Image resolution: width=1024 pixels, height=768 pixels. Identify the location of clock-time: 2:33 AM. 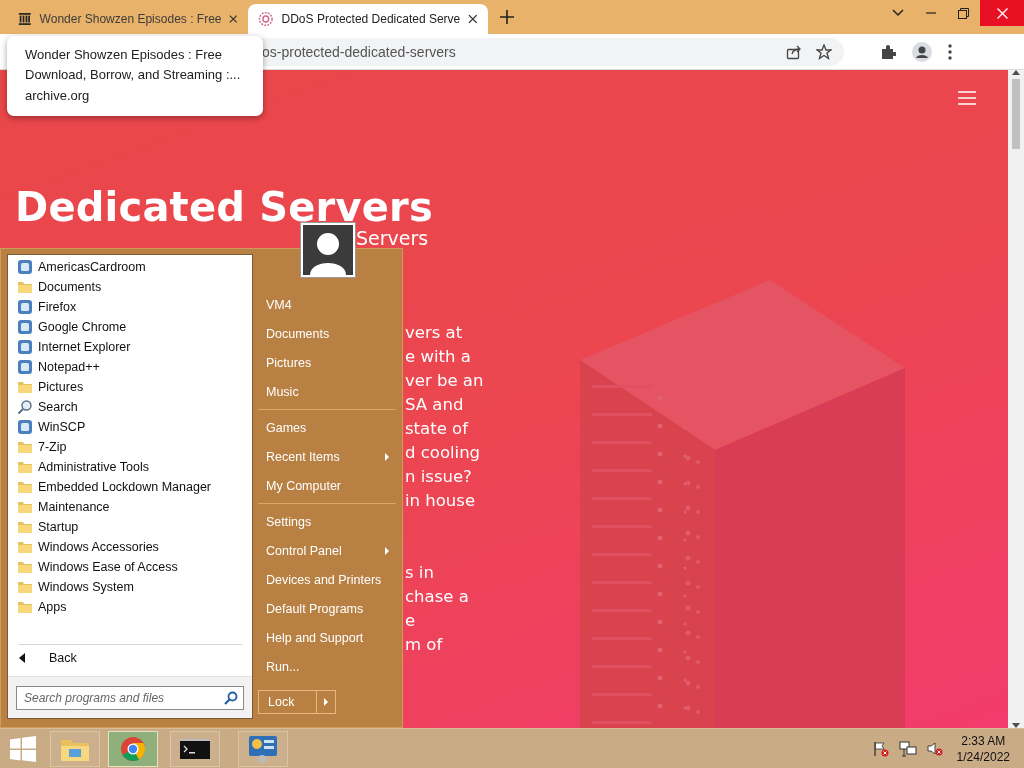
(983, 740).